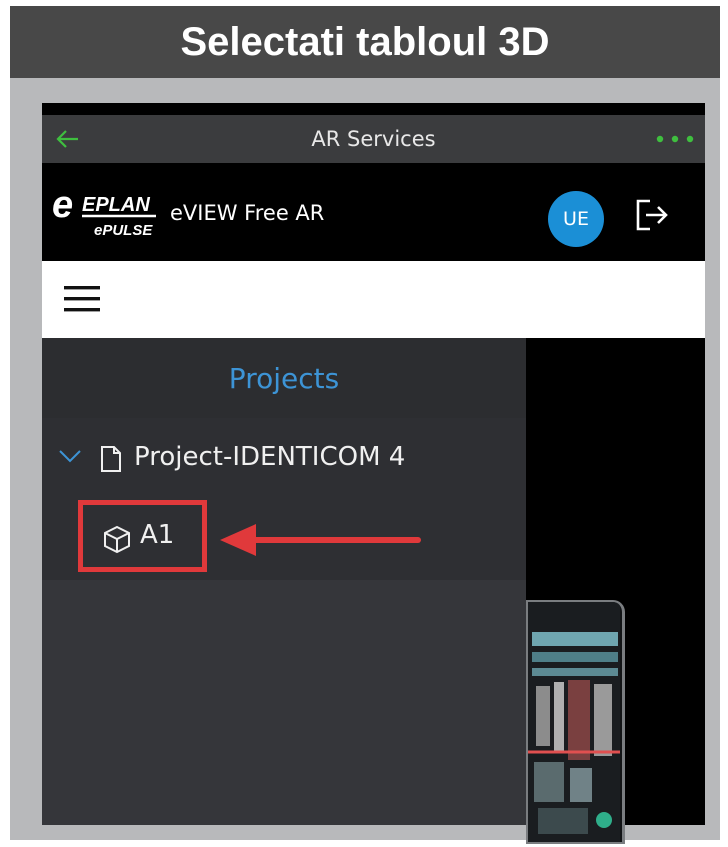 Image resolution: width=728 pixels, height=847 pixels. Describe the element at coordinates (62, 206) in the screenshot. I see `svg-text: e` at that location.